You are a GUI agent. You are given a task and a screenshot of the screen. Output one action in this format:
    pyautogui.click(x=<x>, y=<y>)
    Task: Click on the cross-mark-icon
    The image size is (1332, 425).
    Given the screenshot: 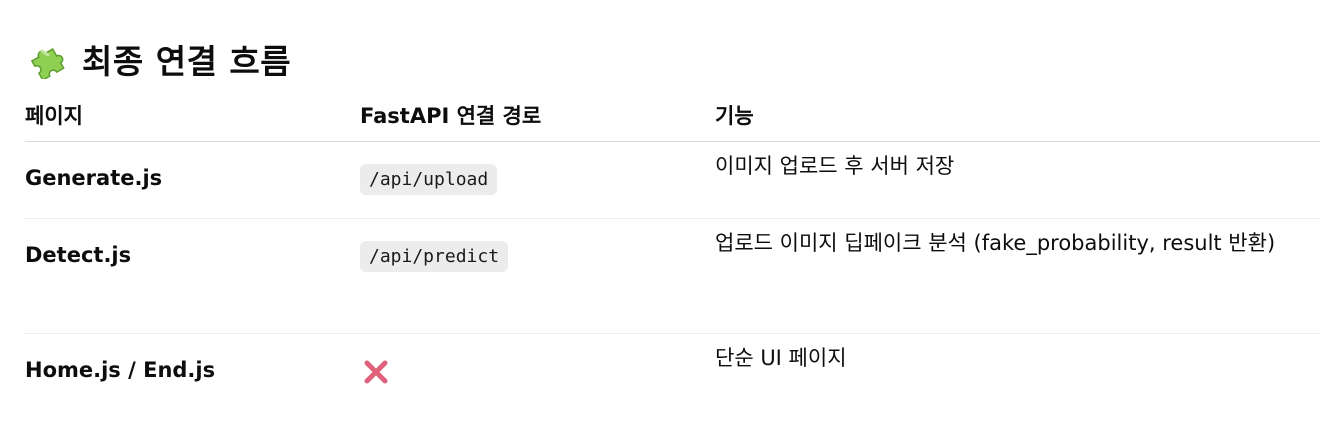 What is the action you would take?
    pyautogui.click(x=376, y=372)
    